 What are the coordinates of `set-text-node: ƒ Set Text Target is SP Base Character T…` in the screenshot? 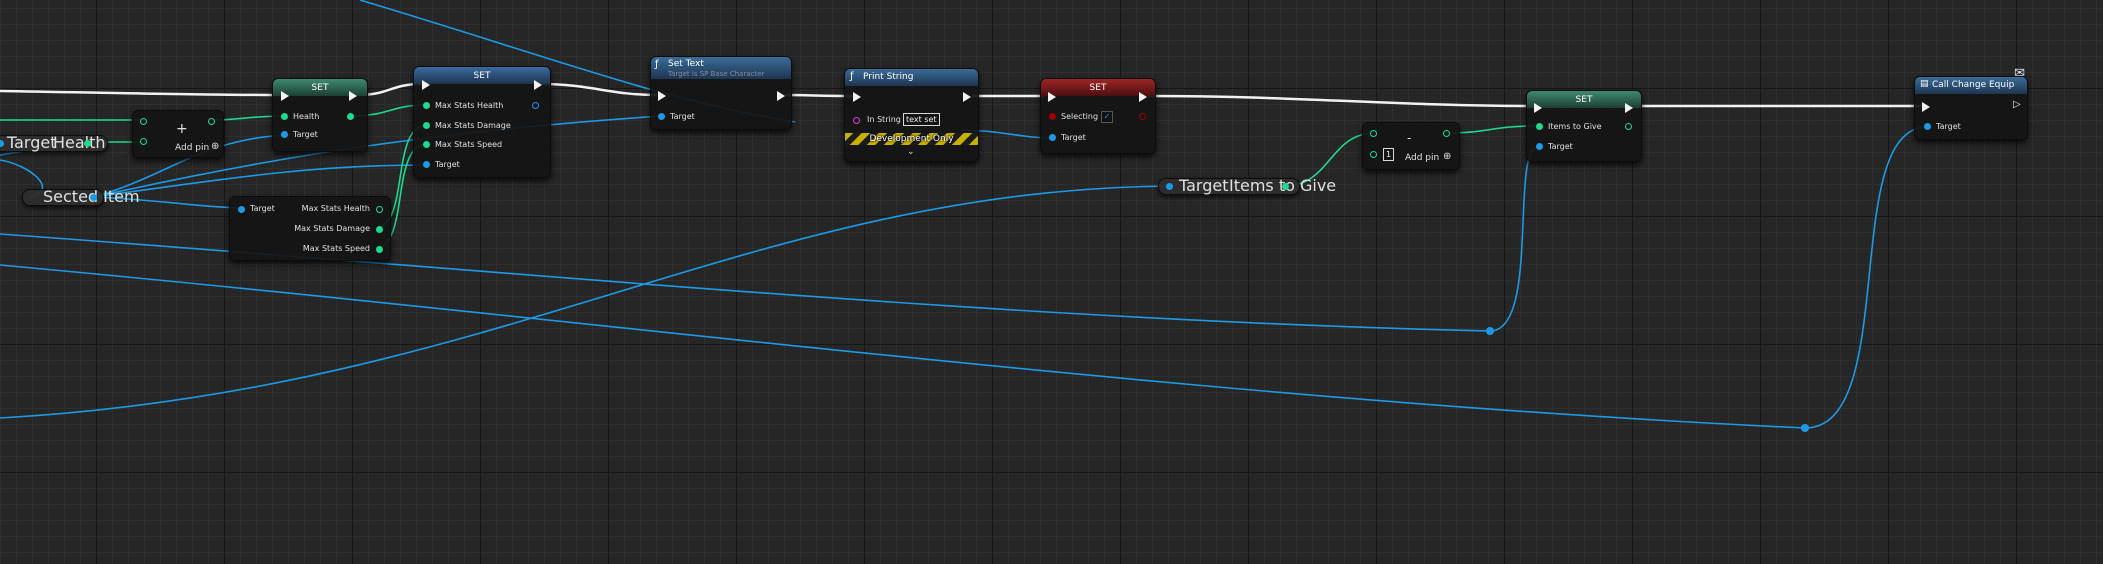 It's located at (721, 93).